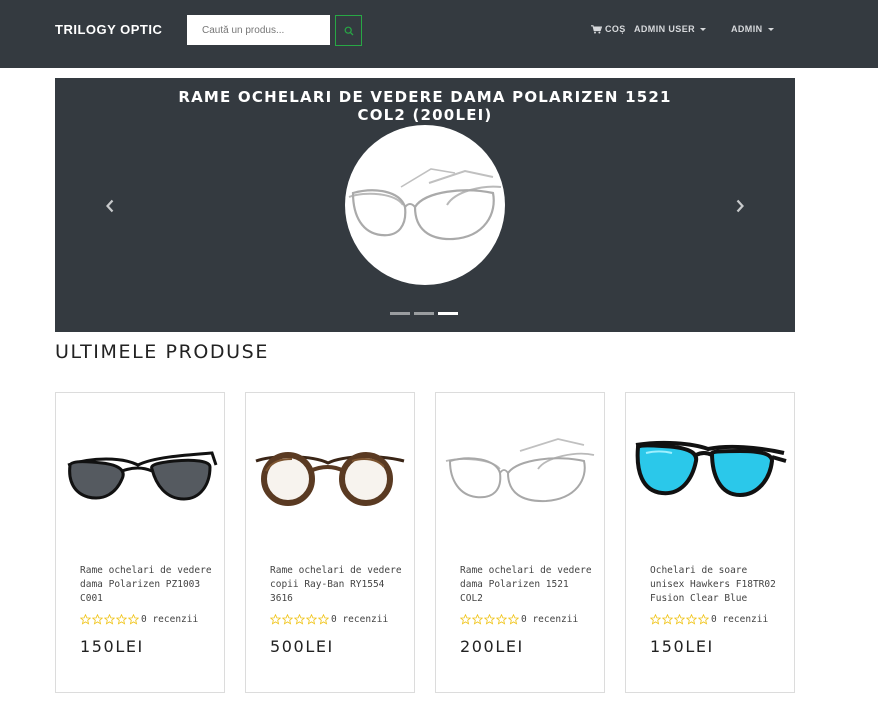  What do you see at coordinates (747, 29) in the screenshot?
I see `admin-menu-label: ADMIN` at bounding box center [747, 29].